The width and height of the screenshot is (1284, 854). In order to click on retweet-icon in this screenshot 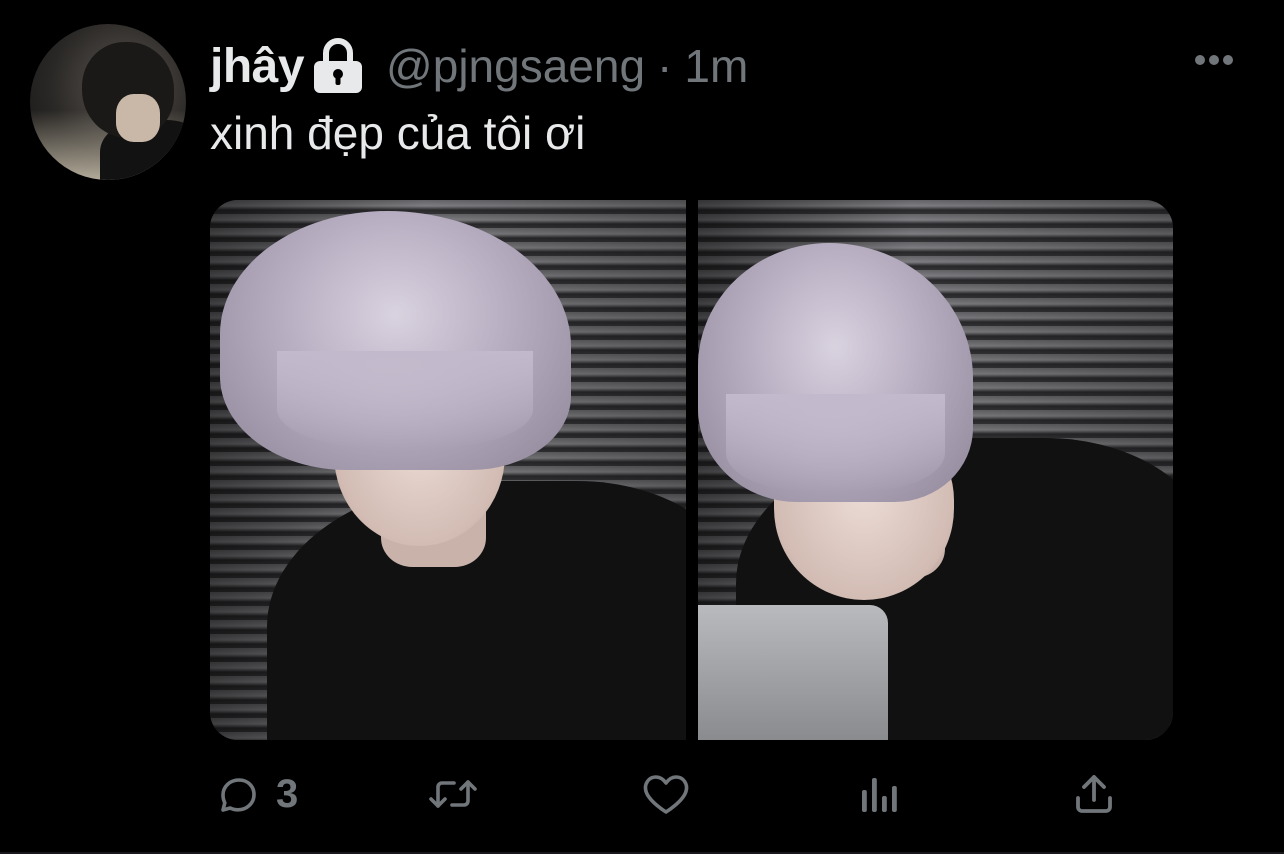, I will do `click(453, 794)`.